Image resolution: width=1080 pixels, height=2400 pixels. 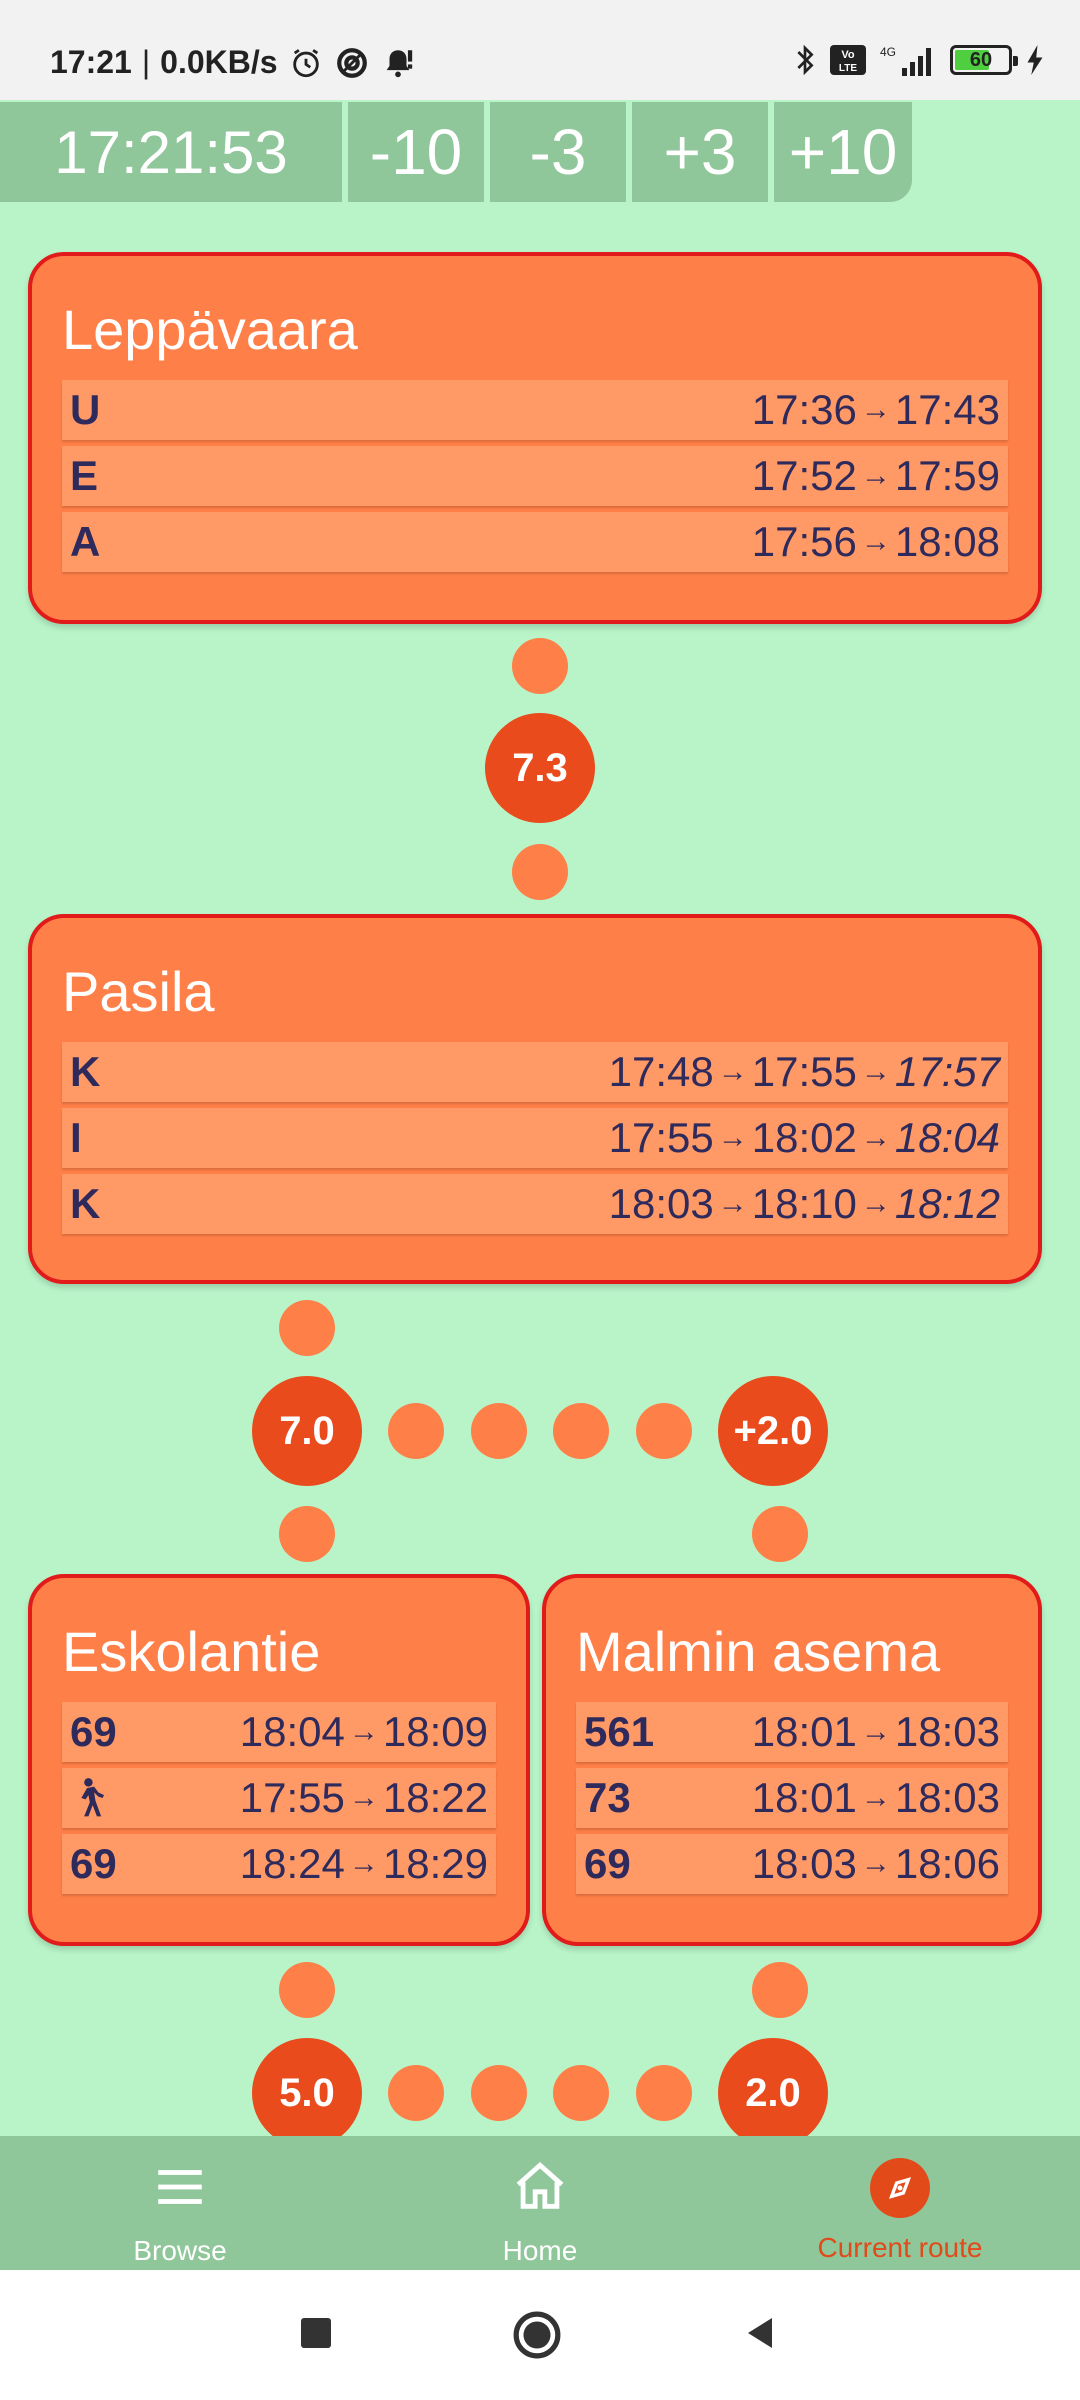 I want to click on minus-3-button: -3, so click(x=558, y=152).